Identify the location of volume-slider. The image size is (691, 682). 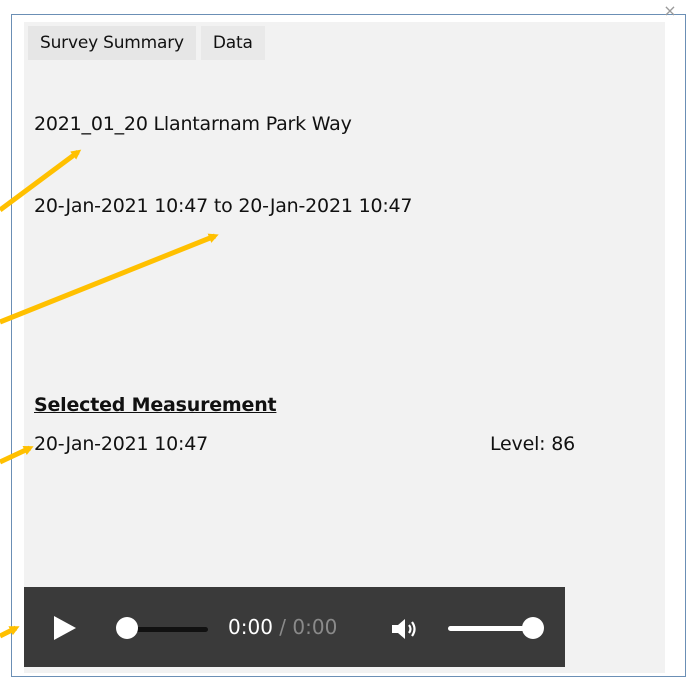
(494, 629).